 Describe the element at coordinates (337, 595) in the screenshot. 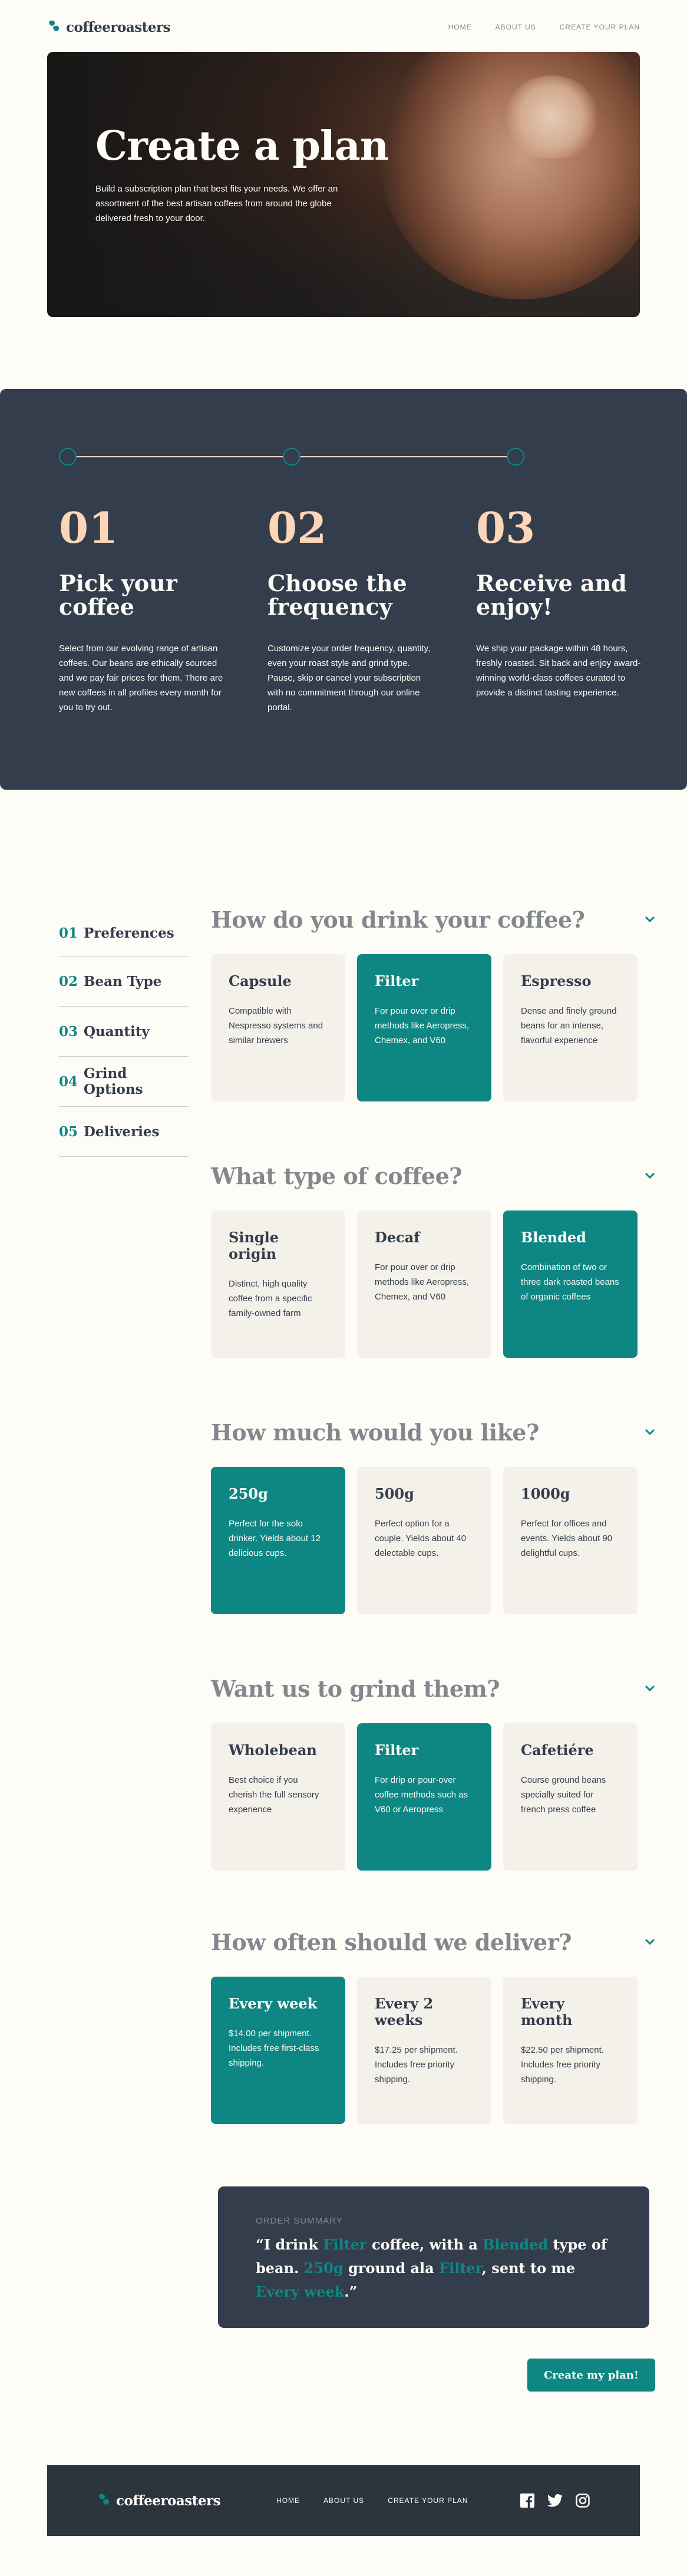

I see `step-title: Choose the frequency` at that location.